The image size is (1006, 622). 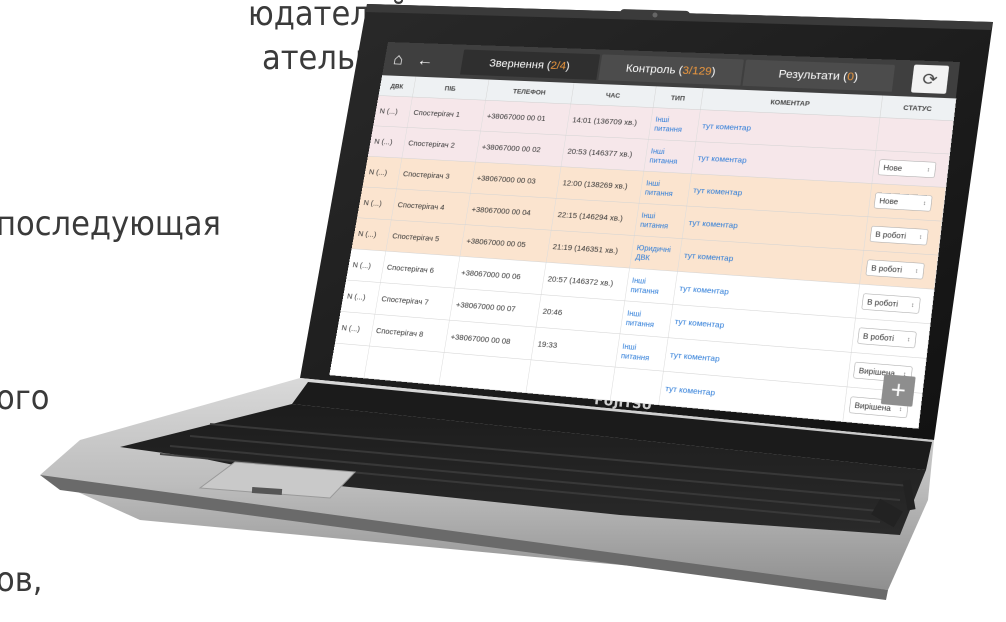 I want to click on cell-type, so click(x=636, y=386).